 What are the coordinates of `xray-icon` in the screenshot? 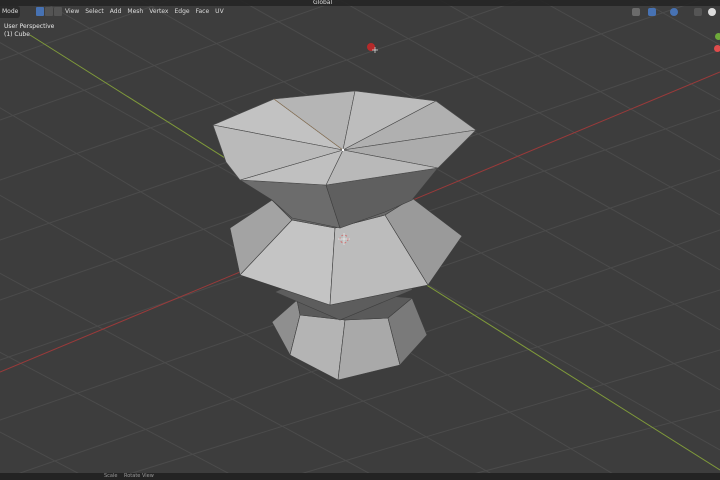 It's located at (697, 11).